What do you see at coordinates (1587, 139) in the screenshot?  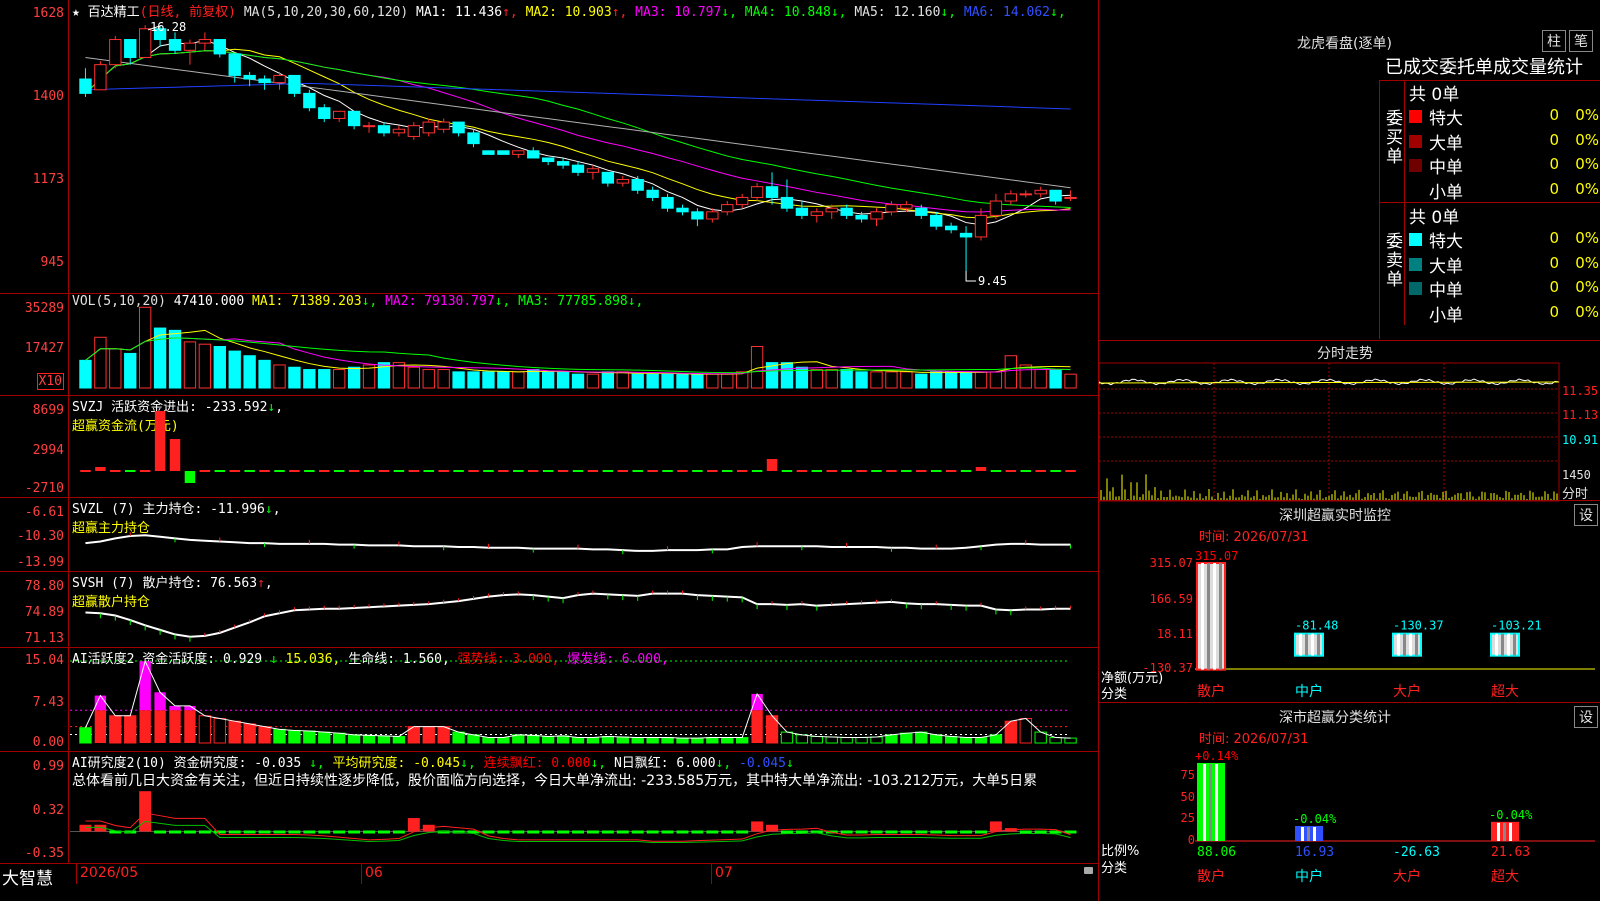 I see `buy-row-pct: 0%` at bounding box center [1587, 139].